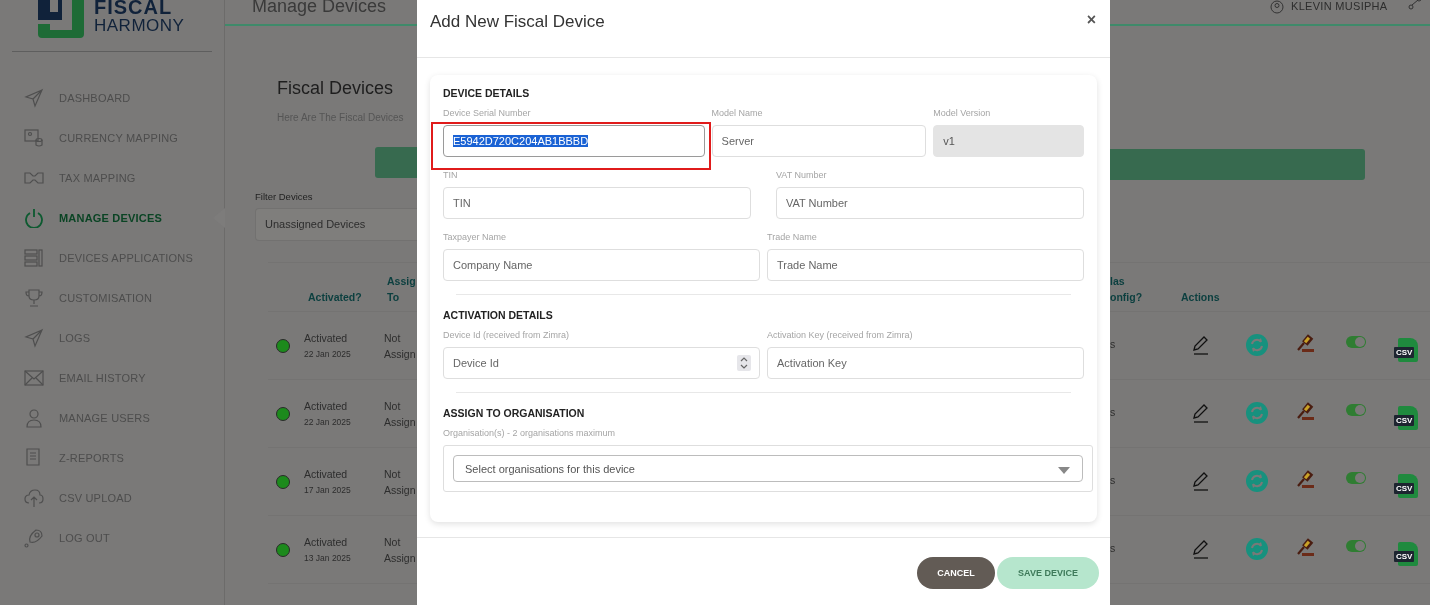 The image size is (1430, 605). Describe the element at coordinates (802, 175) in the screenshot. I see `field-label: VAT Number` at that location.